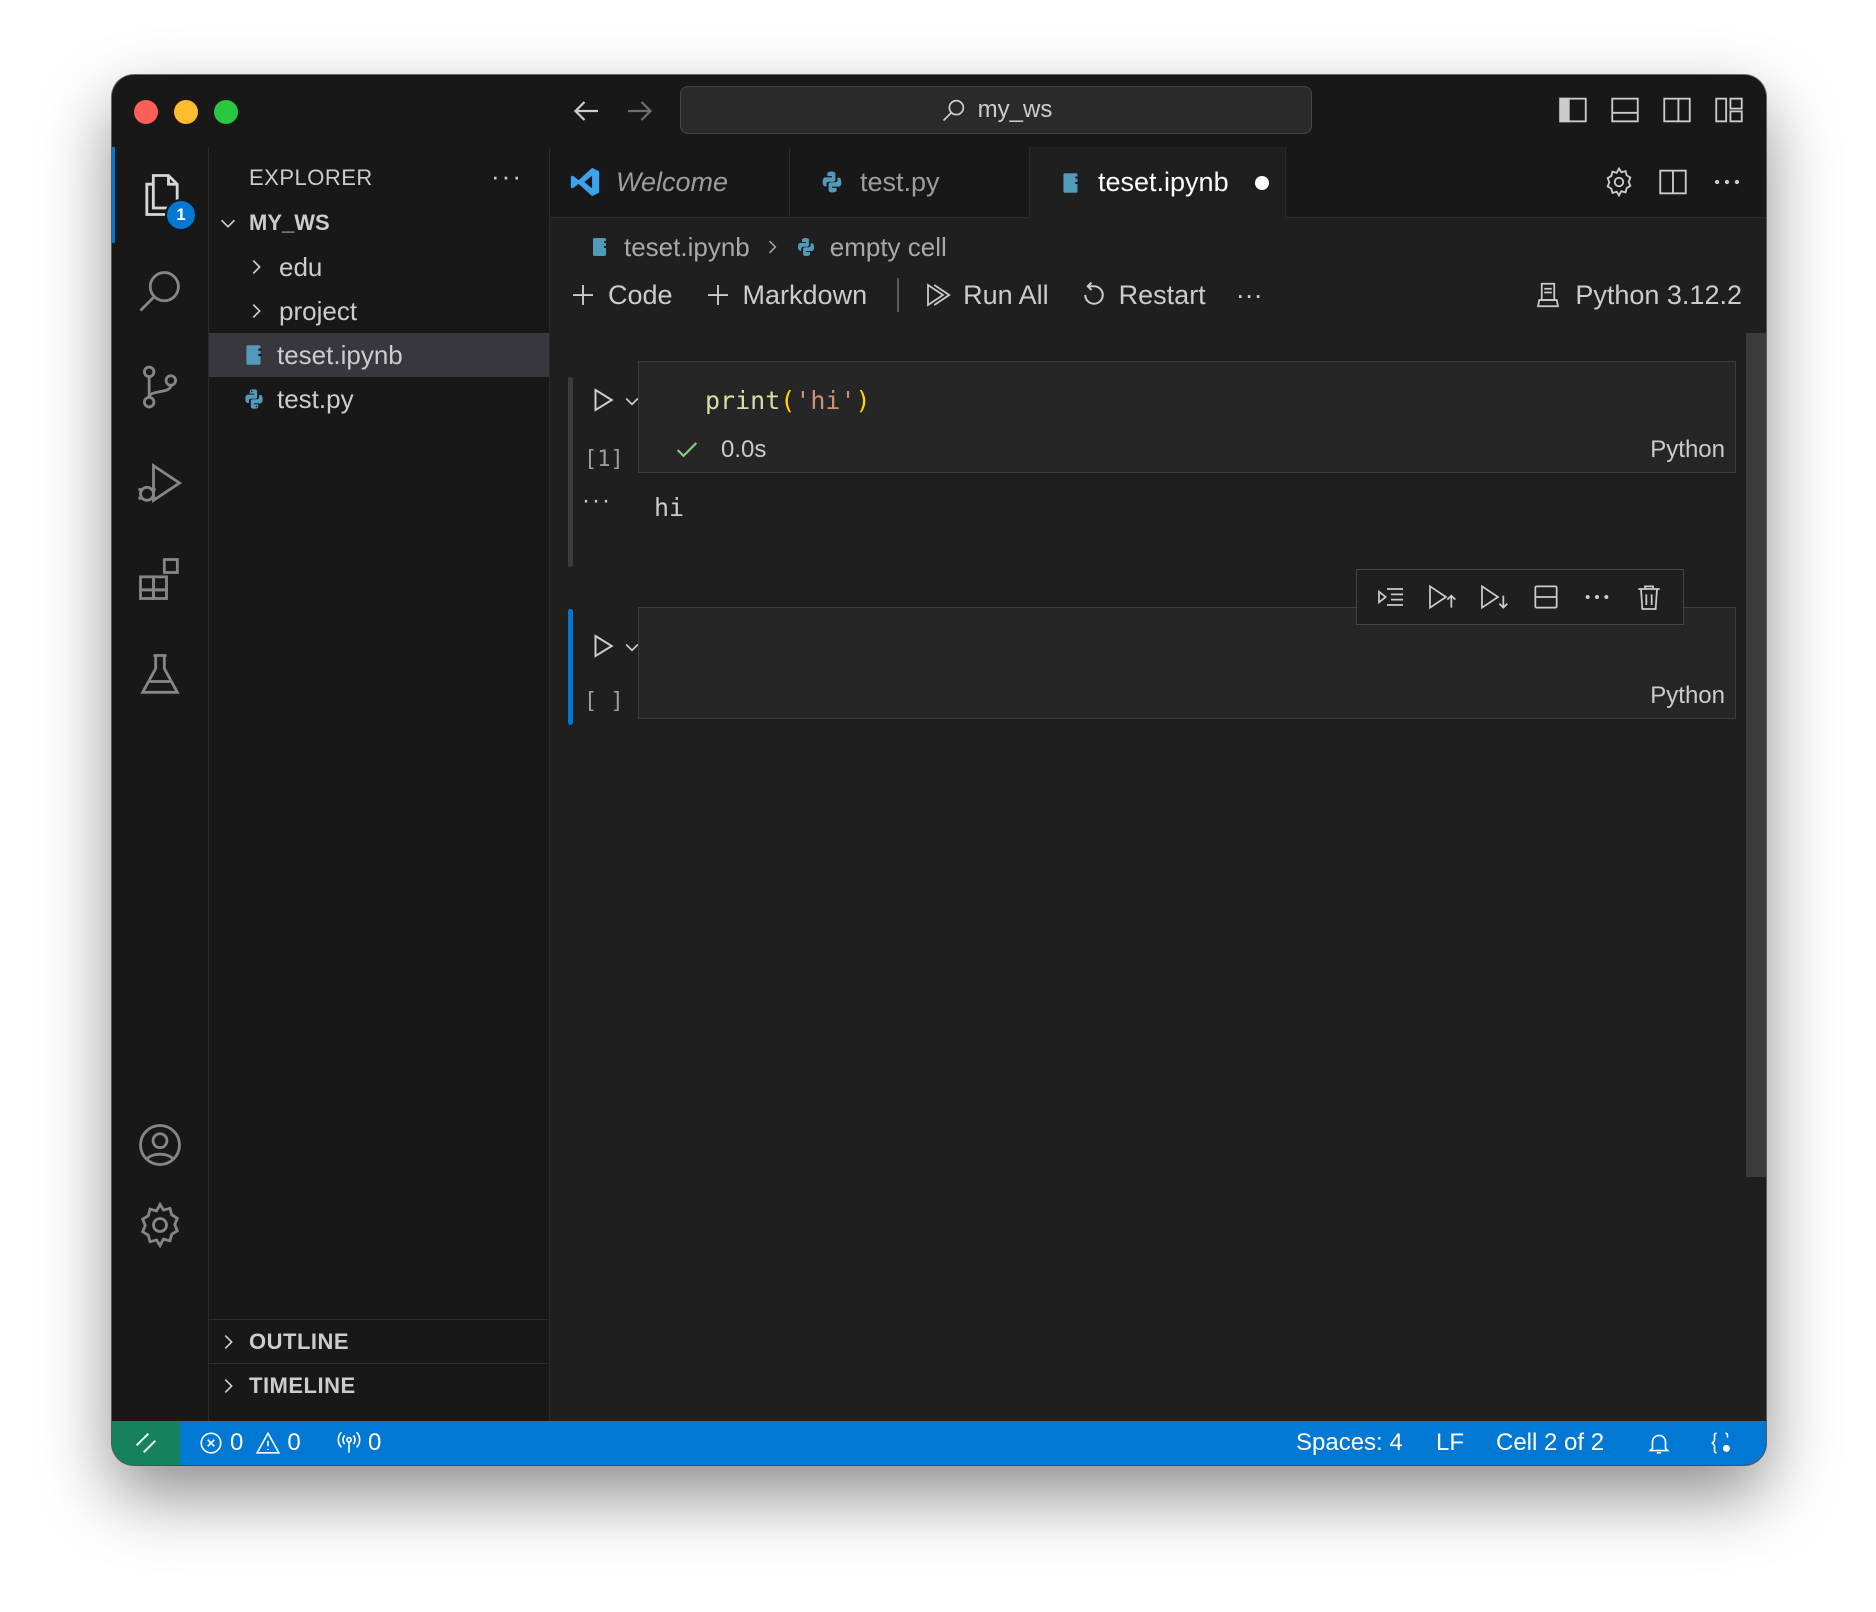 The image size is (1876, 1612). What do you see at coordinates (226, 112) in the screenshot?
I see `maximize-window-button` at bounding box center [226, 112].